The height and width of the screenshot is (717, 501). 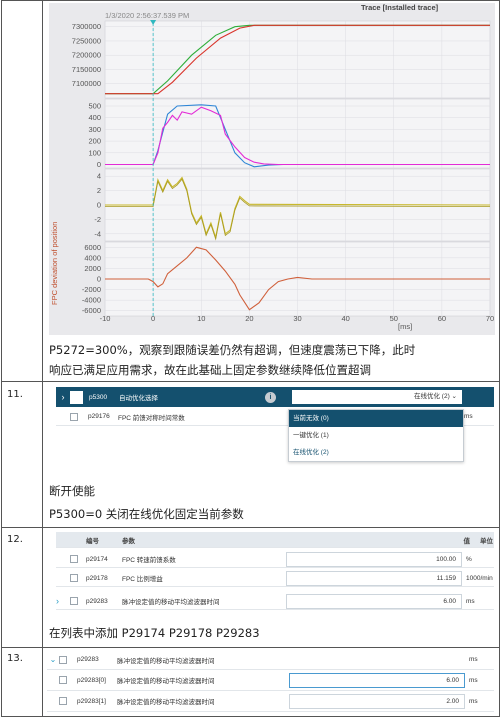 What do you see at coordinates (210, 370) in the screenshot?
I see `row-caption-line: 响应已满足应用需求，故在此基础上固定参数继续降低位置超调` at bounding box center [210, 370].